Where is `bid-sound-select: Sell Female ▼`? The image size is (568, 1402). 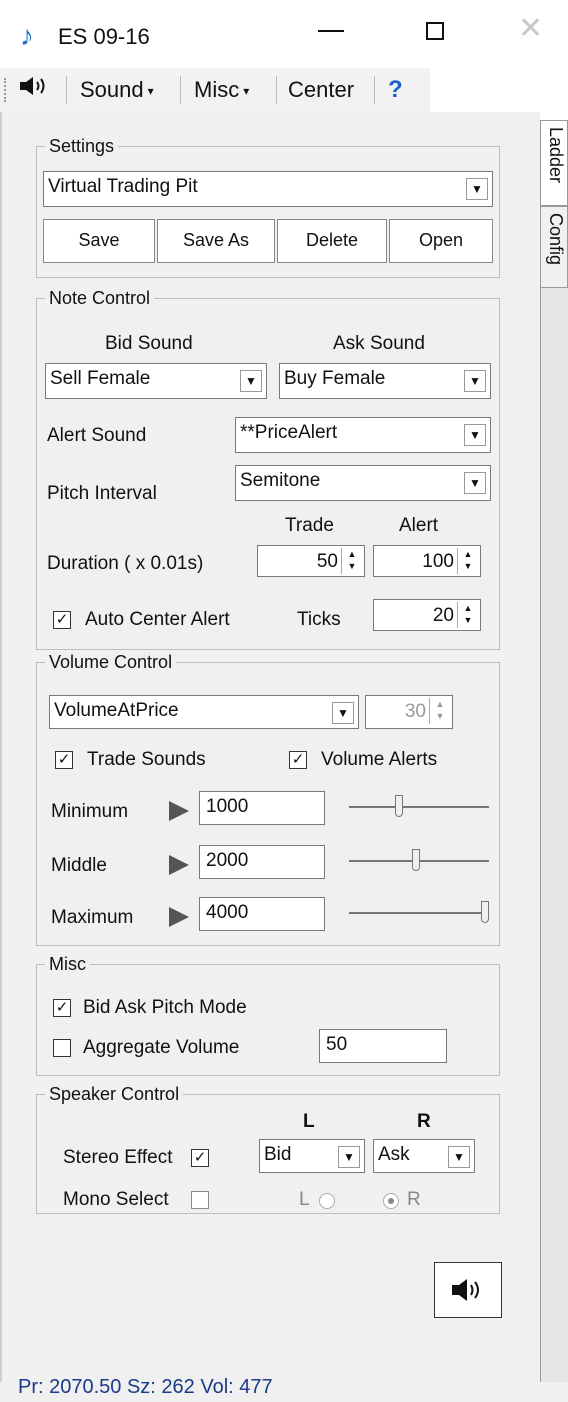 bid-sound-select: Sell Female ▼ is located at coordinates (156, 381).